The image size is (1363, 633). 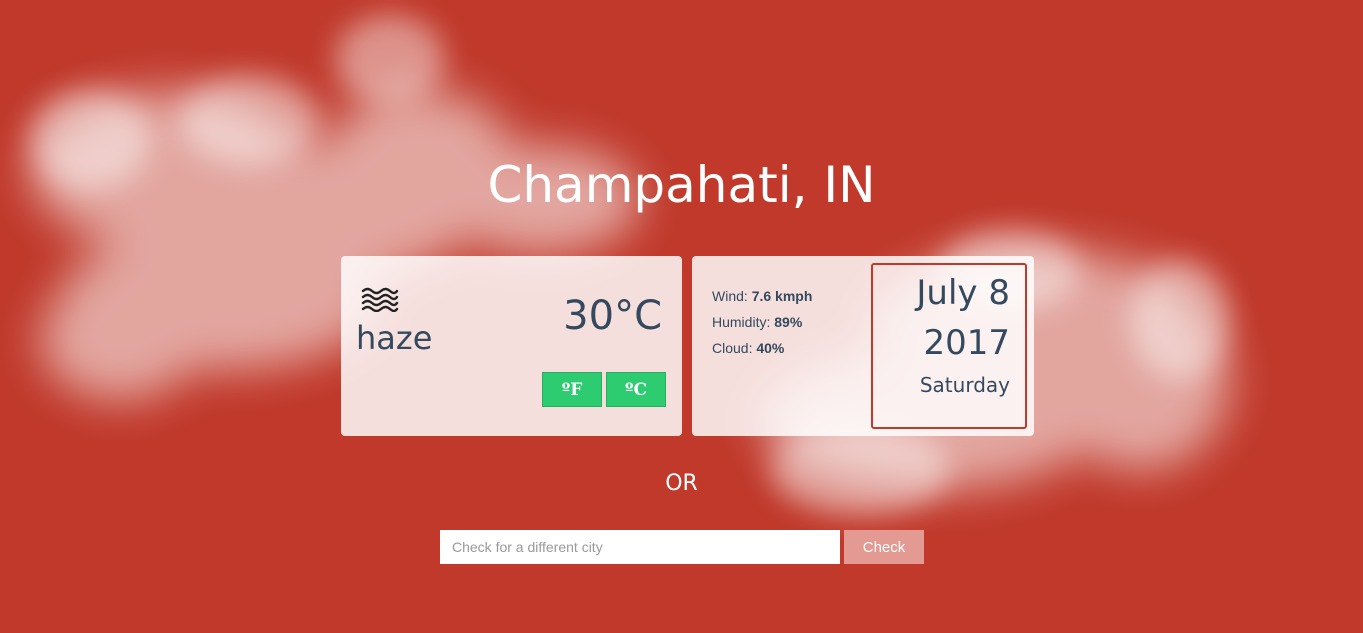 What do you see at coordinates (963, 293) in the screenshot?
I see `date-month-day: July 8` at bounding box center [963, 293].